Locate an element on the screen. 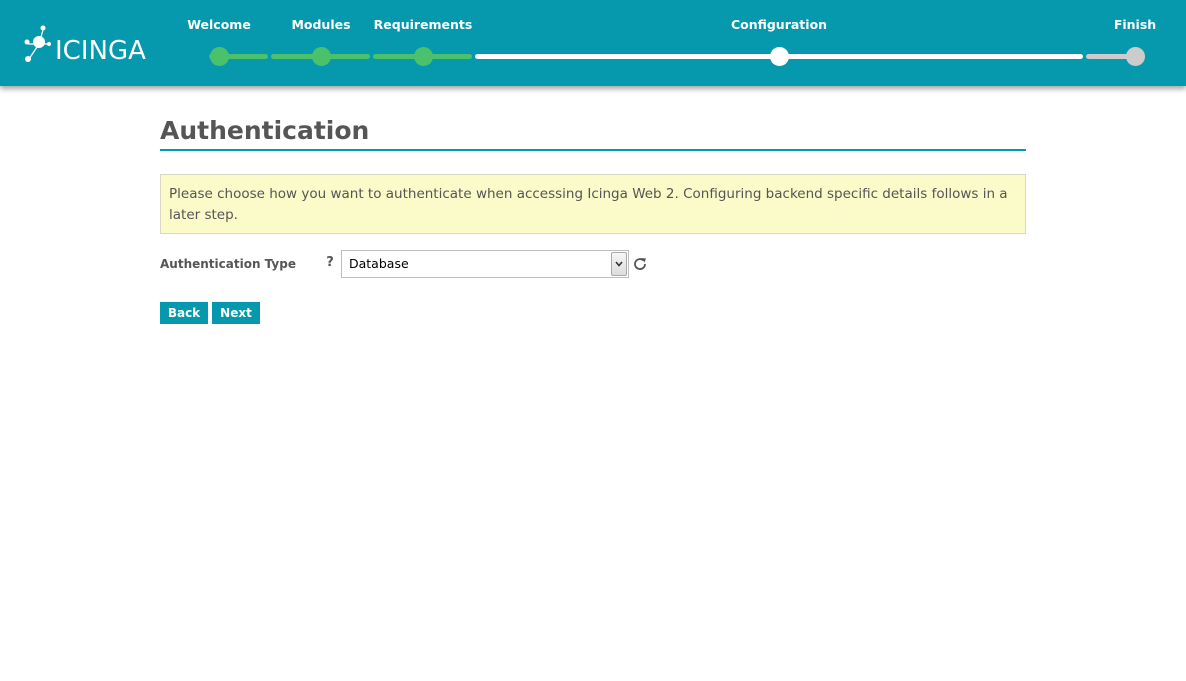 The width and height of the screenshot is (1186, 681). icinga-logo: ICINGA is located at coordinates (84, 44).